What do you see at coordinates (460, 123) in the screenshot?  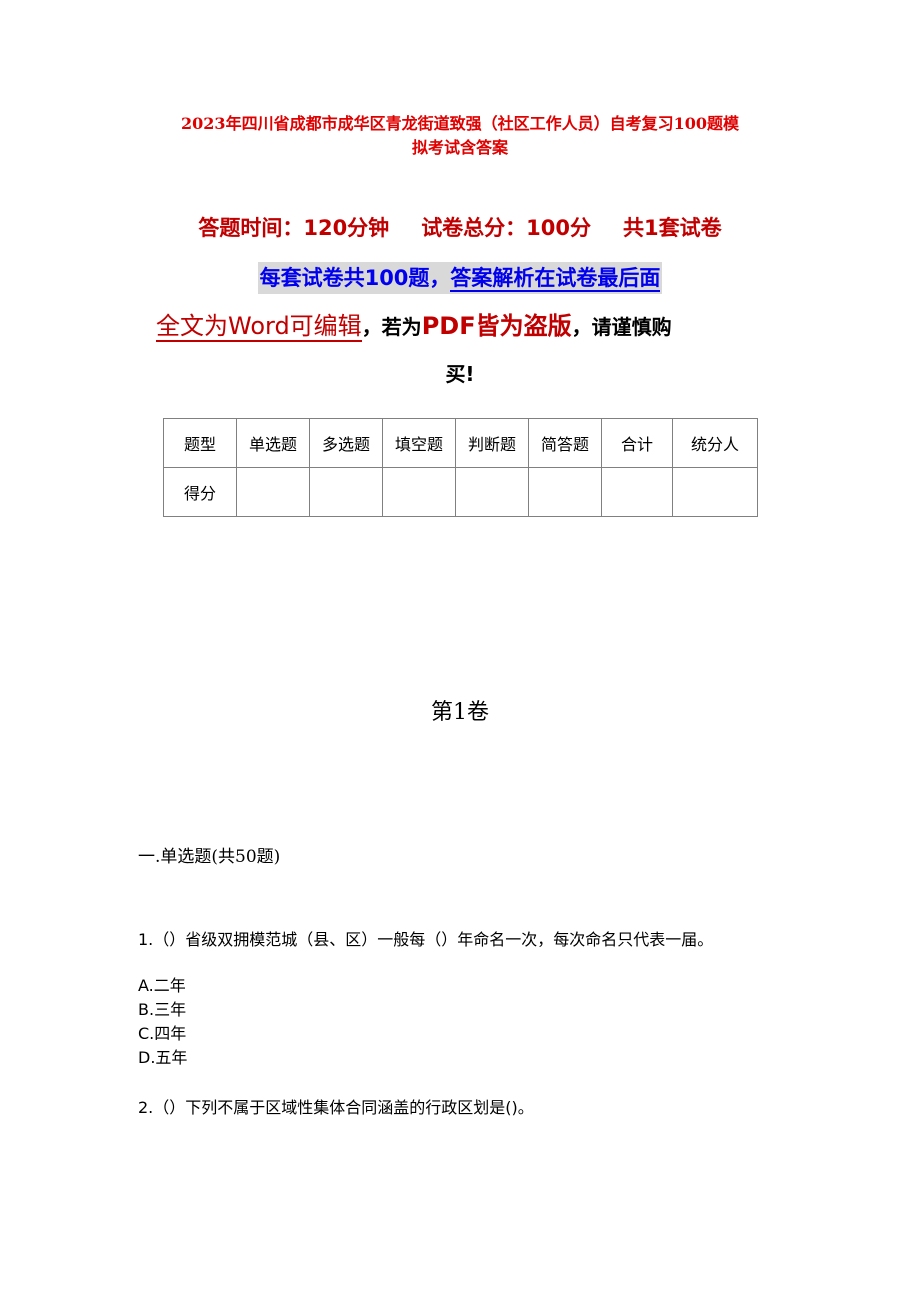 I see `title-line-1: 2023年四川省成都市成华区青龙街道致强（社区工作人员）自考复习100题模` at bounding box center [460, 123].